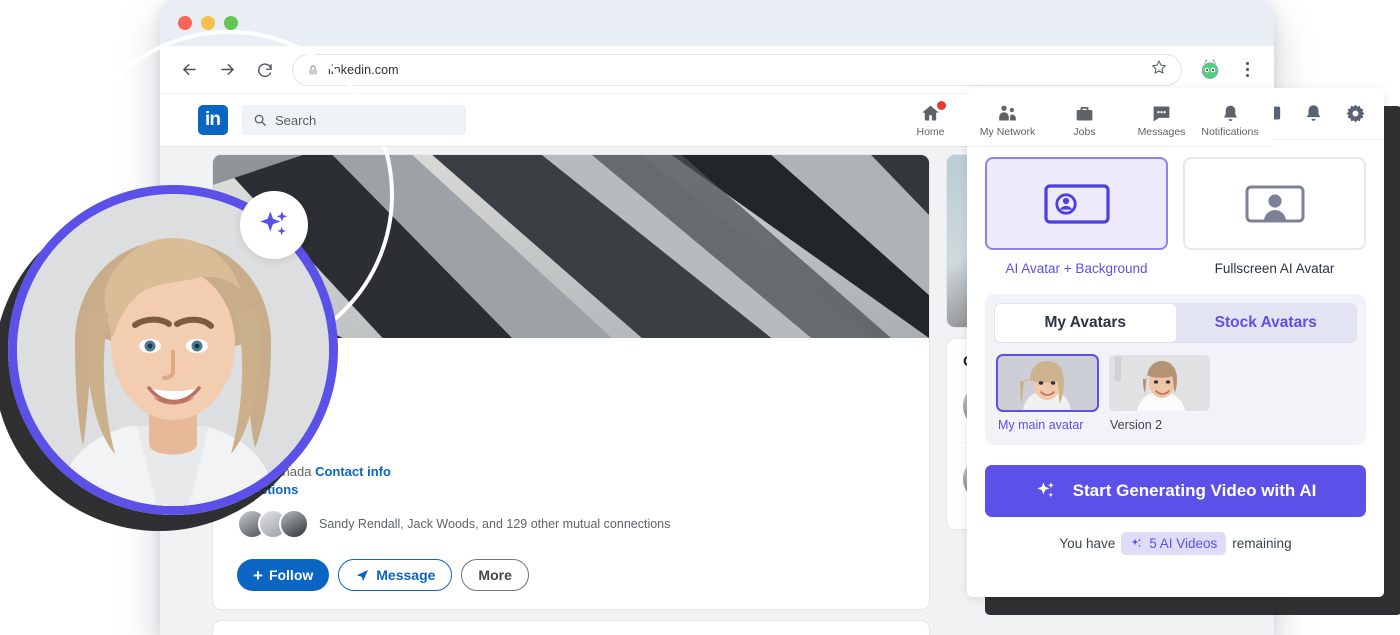  What do you see at coordinates (258, 575) in the screenshot?
I see `plus-icon: +` at bounding box center [258, 575].